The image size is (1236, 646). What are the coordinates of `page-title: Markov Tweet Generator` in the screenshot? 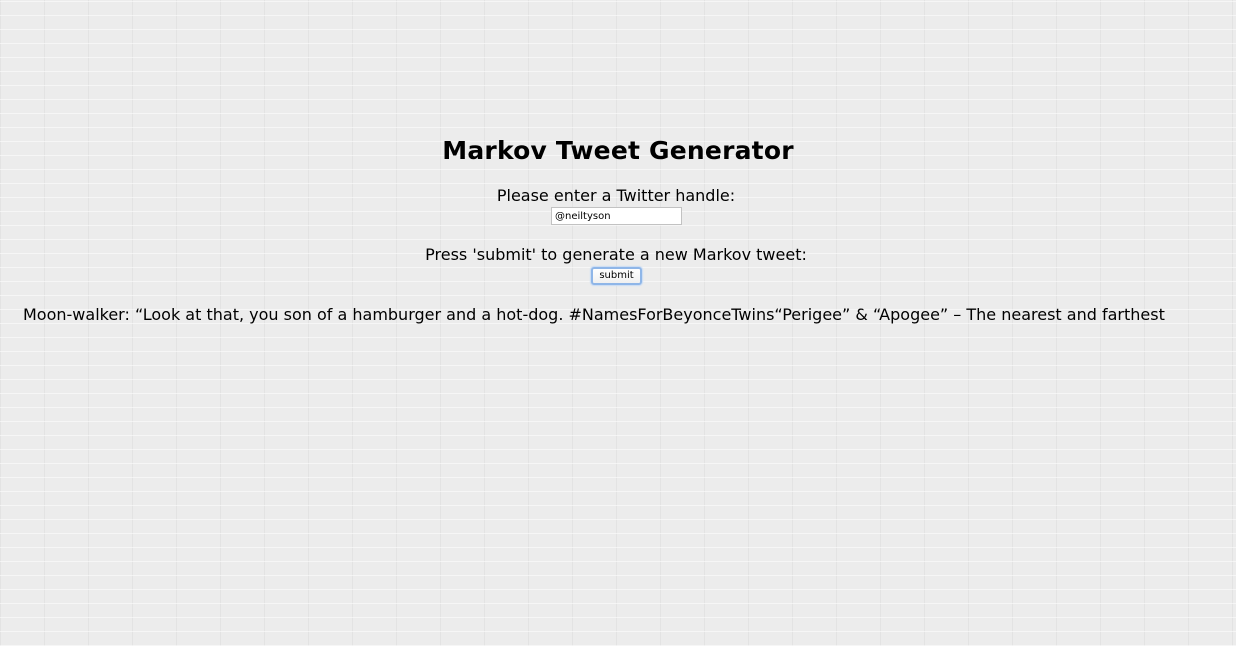 It's located at (618, 150).